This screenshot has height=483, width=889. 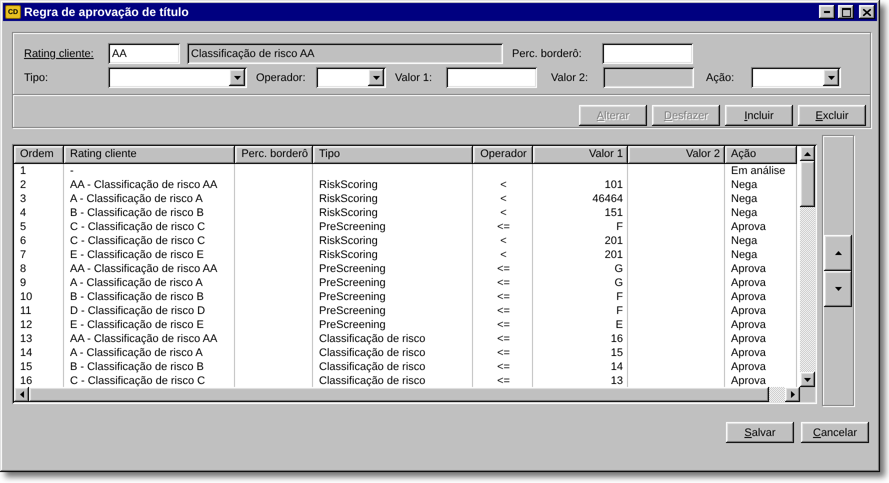 I want to click on cancel-button: Cancelar, so click(x=835, y=432).